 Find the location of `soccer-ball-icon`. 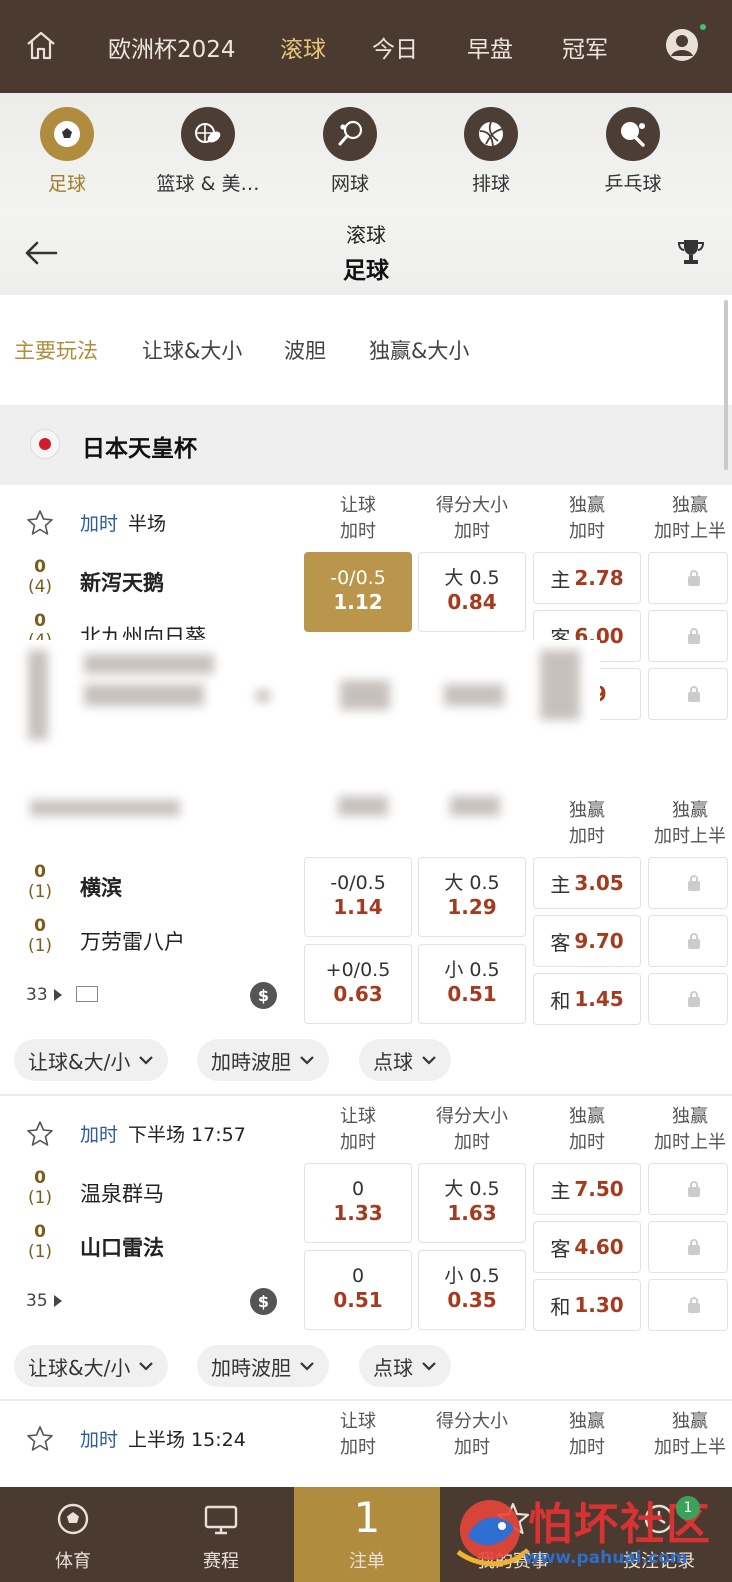

soccer-ball-icon is located at coordinates (67, 134).